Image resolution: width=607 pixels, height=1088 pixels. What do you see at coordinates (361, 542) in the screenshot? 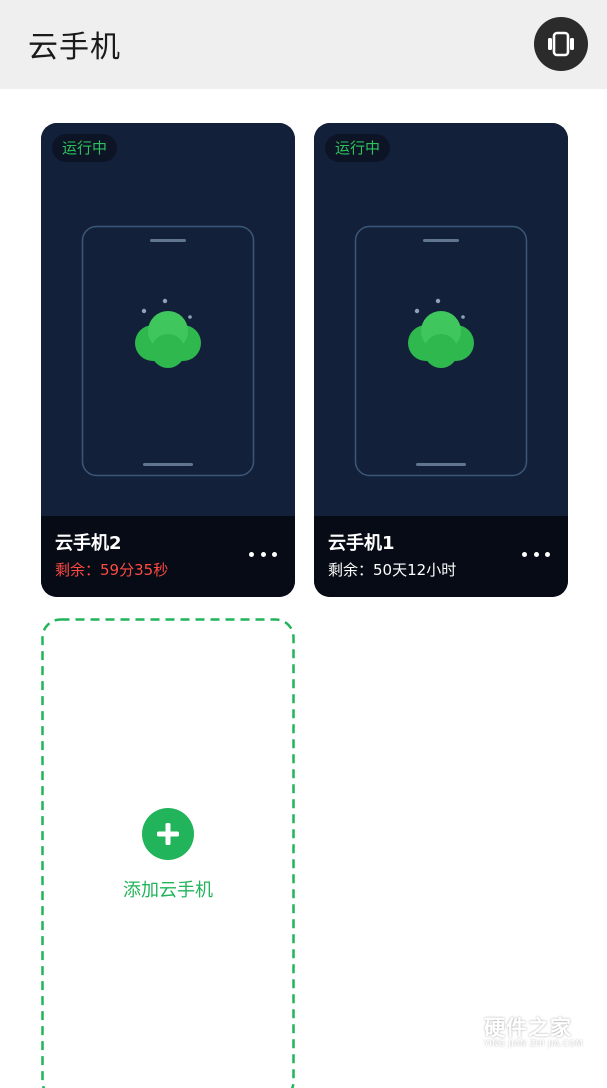
I see `phone-name: 云手机1` at bounding box center [361, 542].